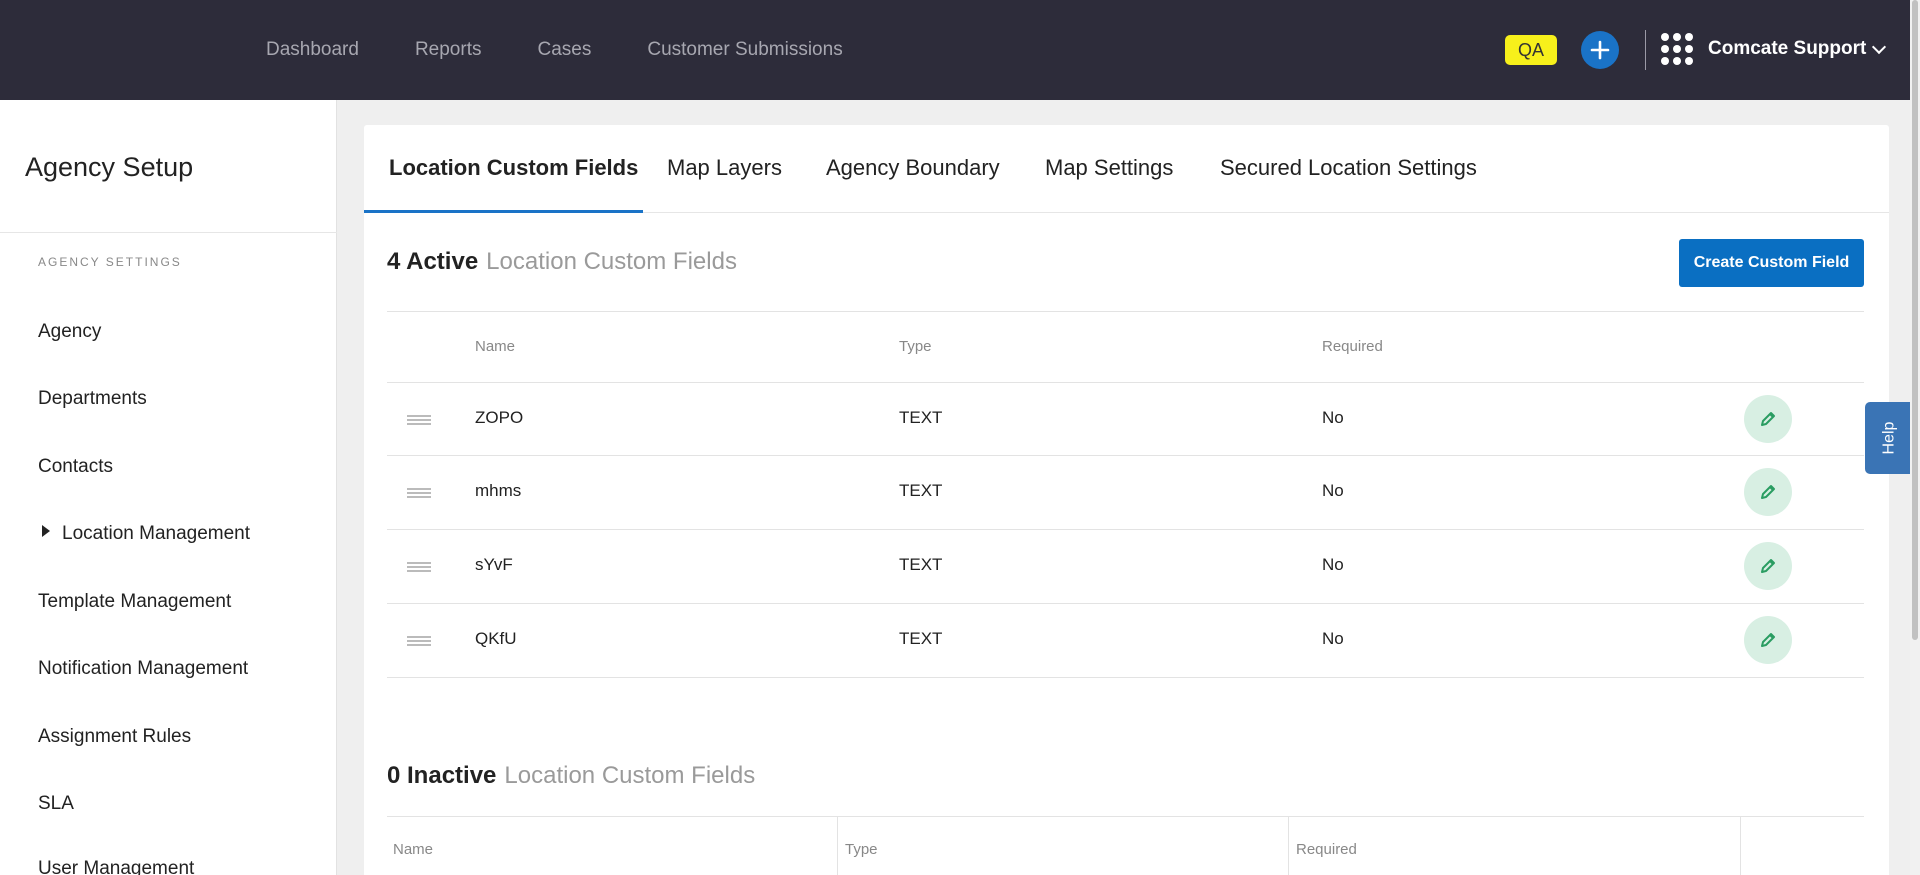 The width and height of the screenshot is (1920, 875). What do you see at coordinates (92, 399) in the screenshot?
I see `sidebar-item-departments: Departments` at bounding box center [92, 399].